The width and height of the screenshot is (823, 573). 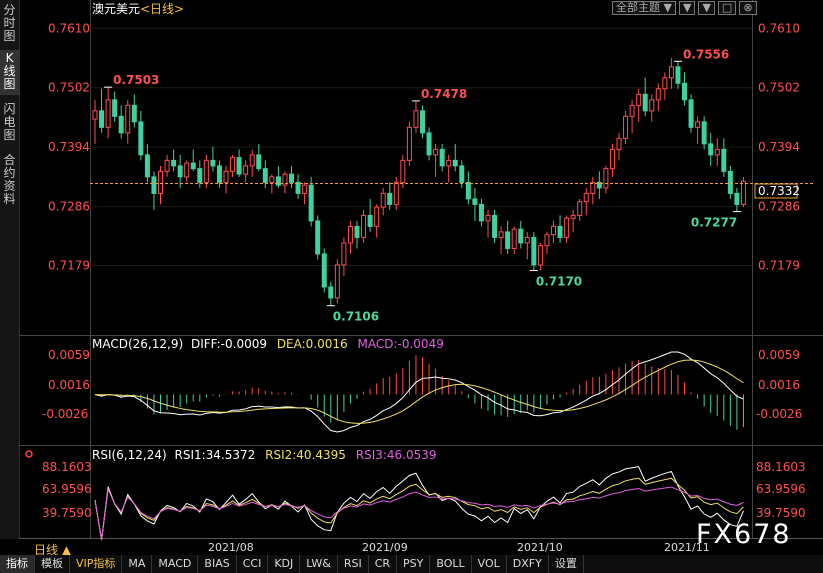 I want to click on dropdown-button-1: ▼, so click(x=687, y=8).